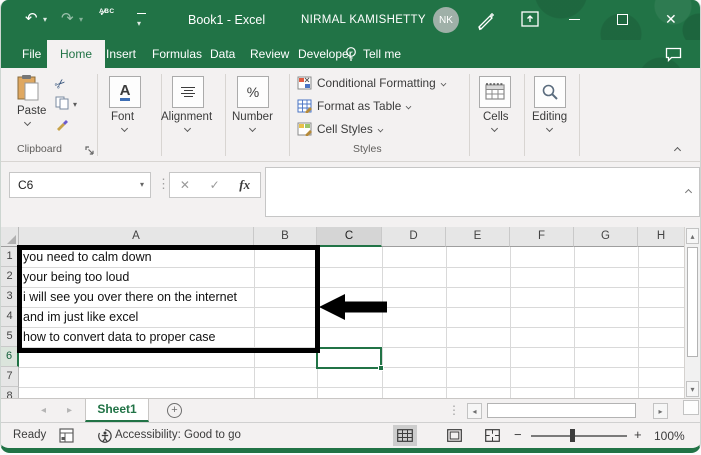 This screenshot has height=455, width=701. Describe the element at coordinates (692, 302) in the screenshot. I see `vertical-scroll-thumb` at that location.